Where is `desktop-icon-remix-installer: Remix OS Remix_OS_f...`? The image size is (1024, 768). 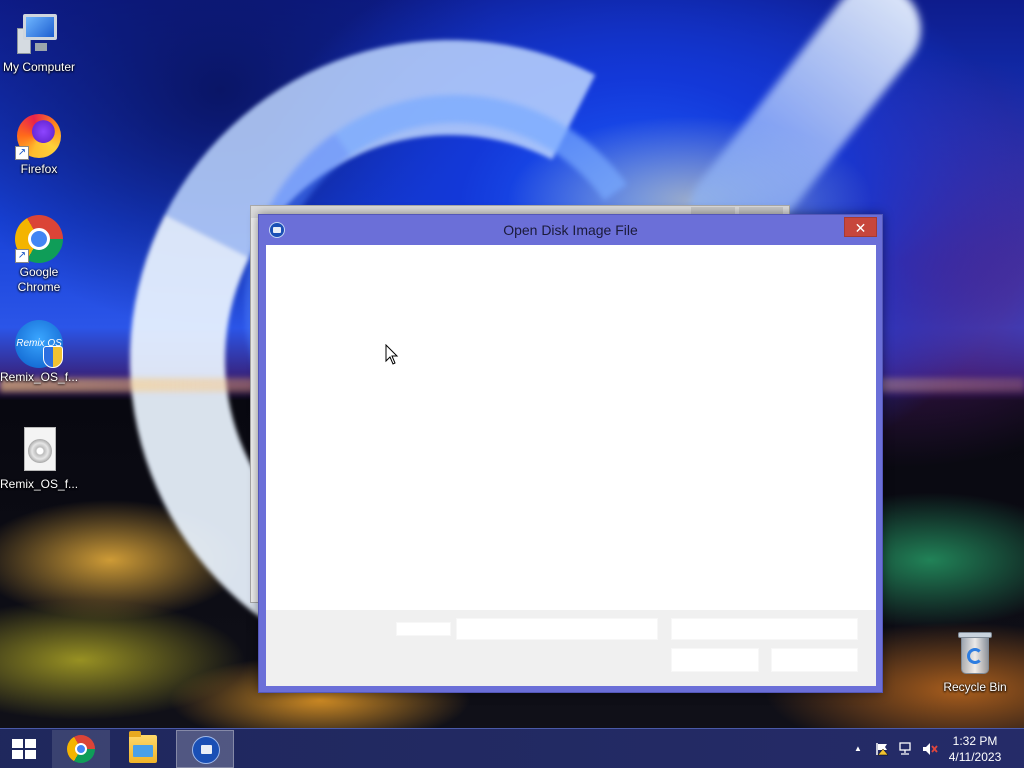 desktop-icon-remix-installer: Remix OS Remix_OS_f... is located at coordinates (39, 352).